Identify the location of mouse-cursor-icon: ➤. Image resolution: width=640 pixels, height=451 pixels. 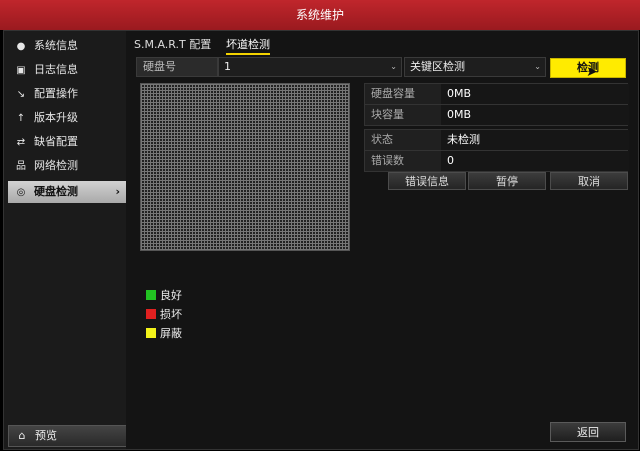
(592, 72).